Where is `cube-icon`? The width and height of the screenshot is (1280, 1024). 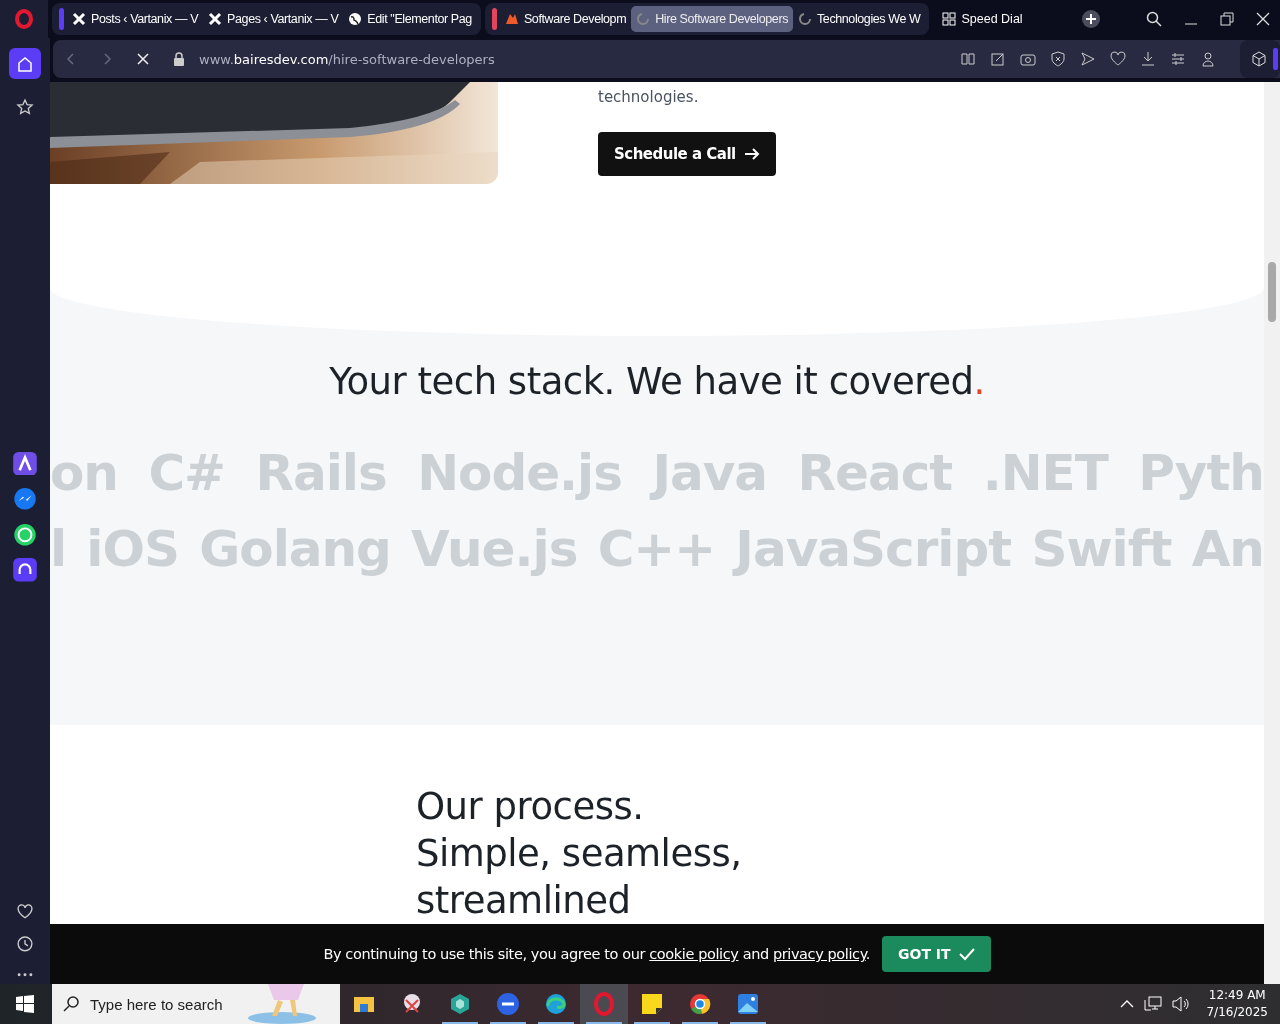 cube-icon is located at coordinates (1259, 59).